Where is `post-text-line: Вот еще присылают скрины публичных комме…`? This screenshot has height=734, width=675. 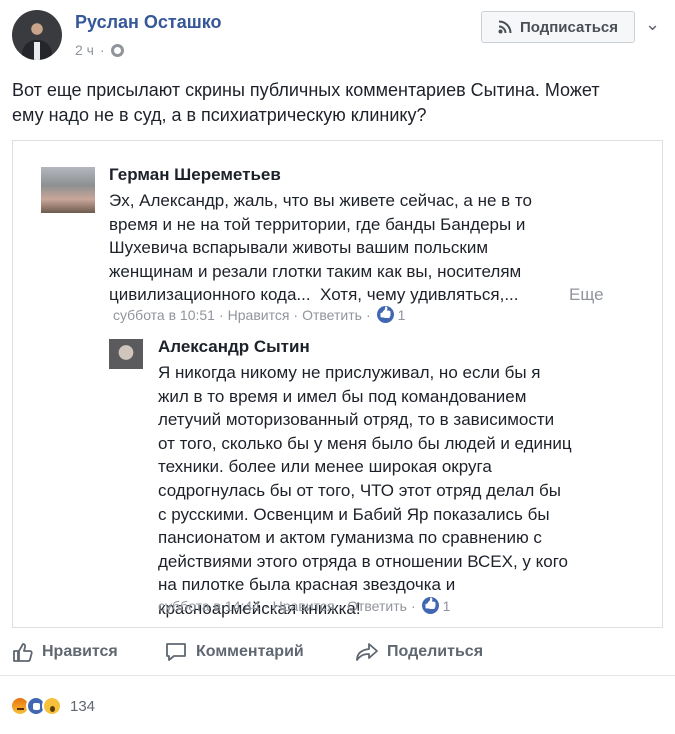
post-text-line: Вот еще присылают скрины публичных комме… is located at coordinates (306, 90).